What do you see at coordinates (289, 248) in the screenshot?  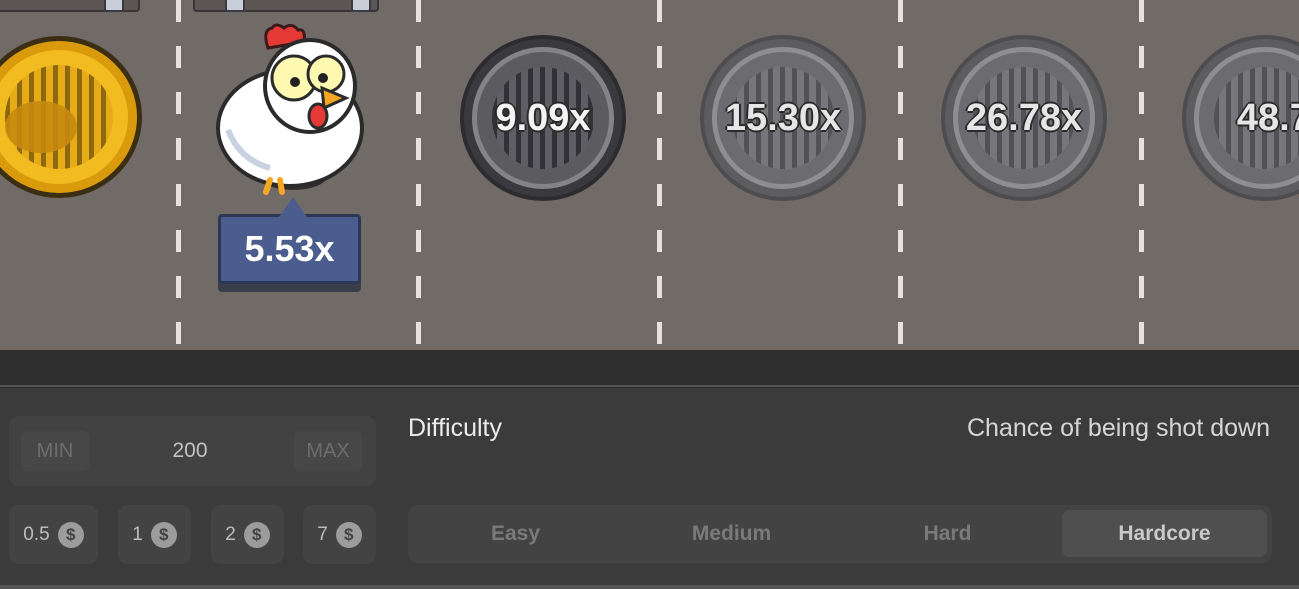 I see `current-multiplier-text: 5.53x` at bounding box center [289, 248].